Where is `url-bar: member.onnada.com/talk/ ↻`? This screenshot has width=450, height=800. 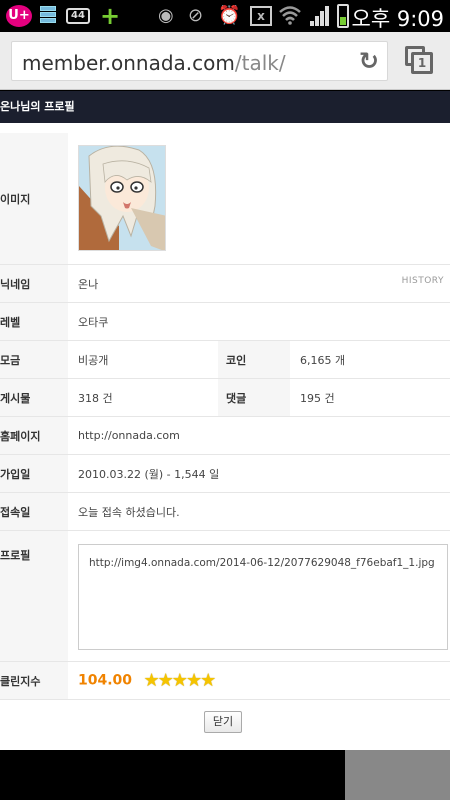
url-bar: member.onnada.com/talk/ ↻ is located at coordinates (199, 61).